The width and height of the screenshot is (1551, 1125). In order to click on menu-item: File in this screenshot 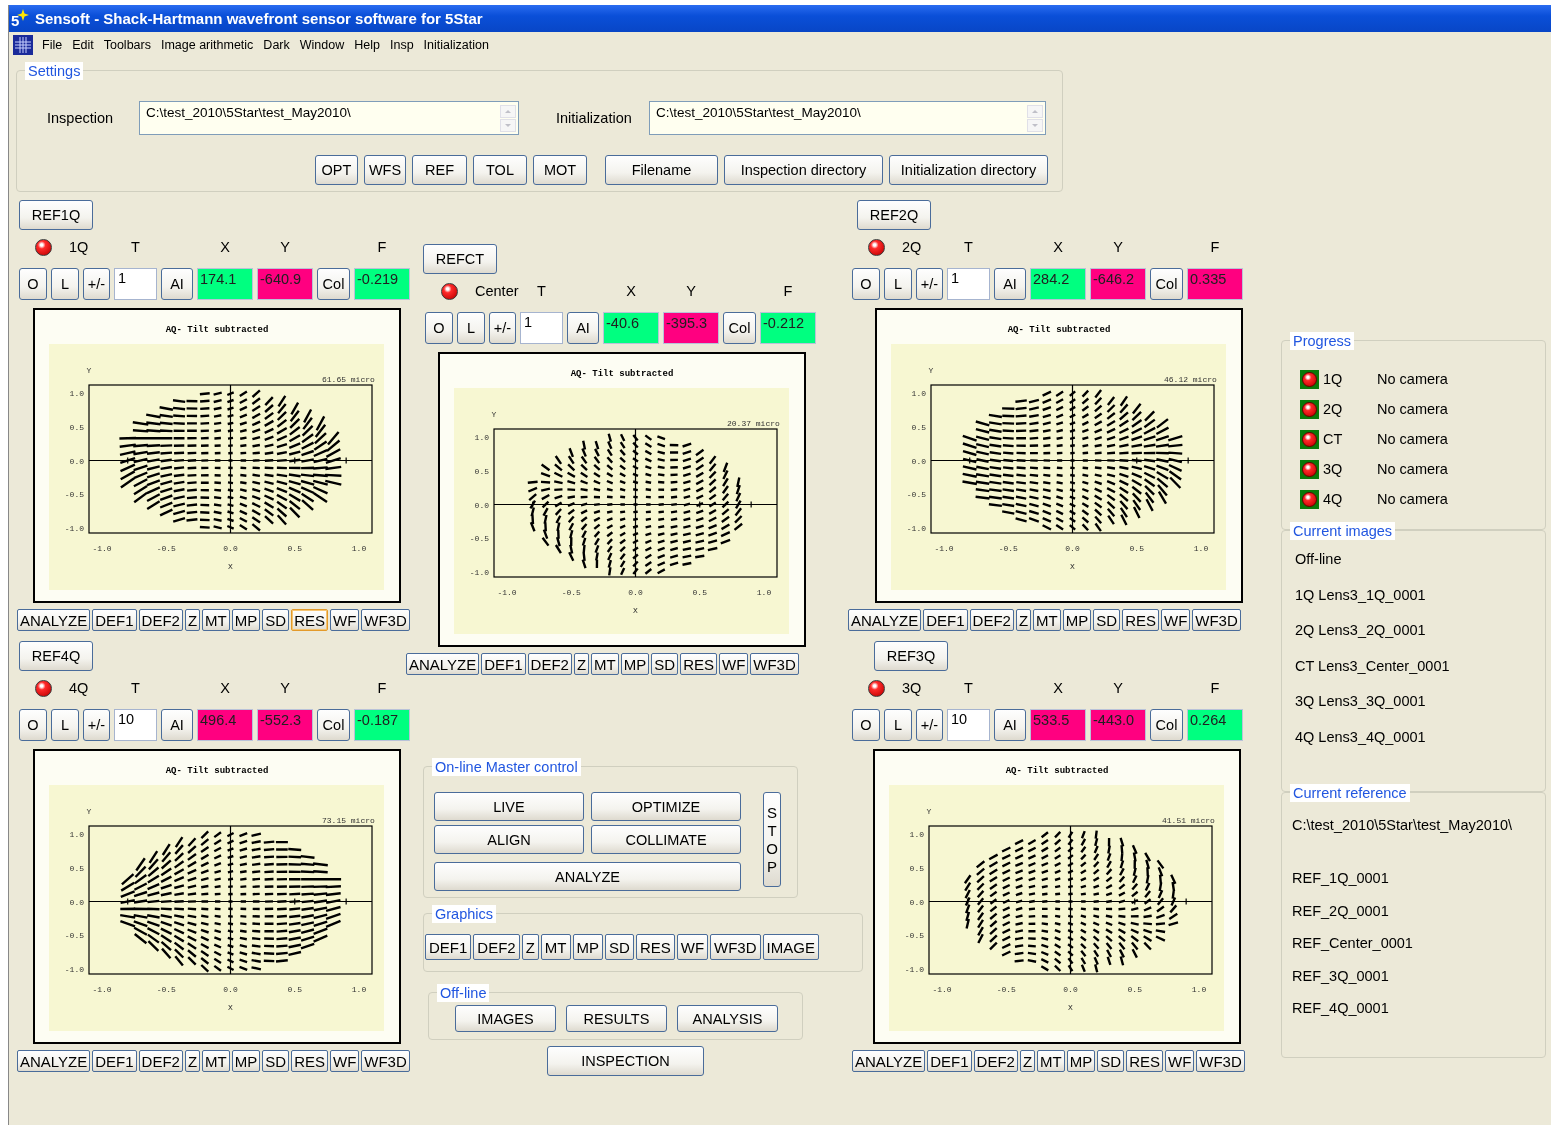, I will do `click(52, 44)`.